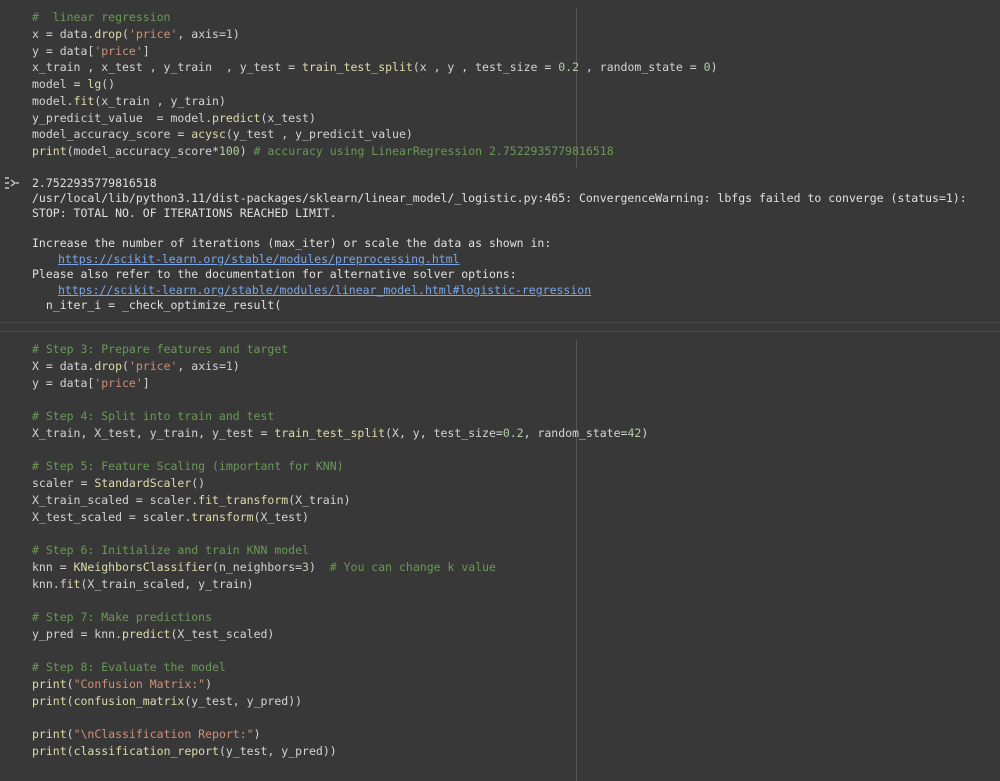 The height and width of the screenshot is (781, 1000). Describe the element at coordinates (143, 584) in the screenshot. I see `code-line: knn.fit(X_train_scaled, y_train)` at that location.